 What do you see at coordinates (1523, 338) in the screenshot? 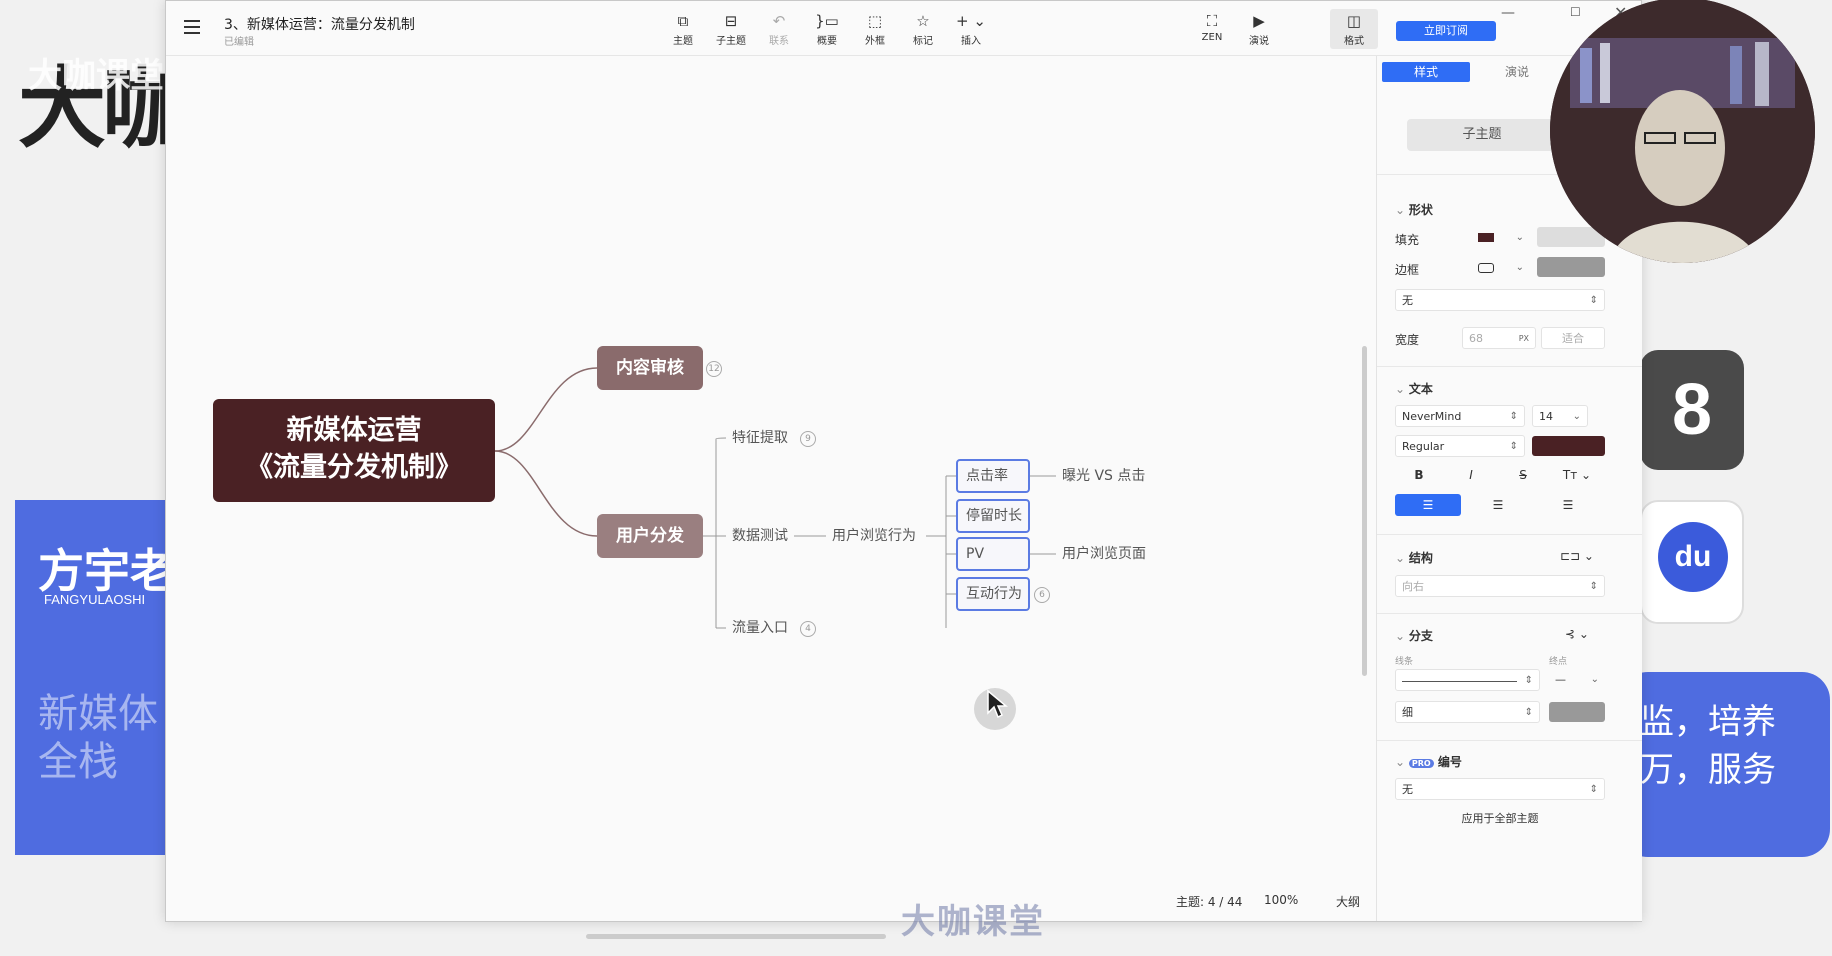
I see `width-unit: PX` at bounding box center [1523, 338].